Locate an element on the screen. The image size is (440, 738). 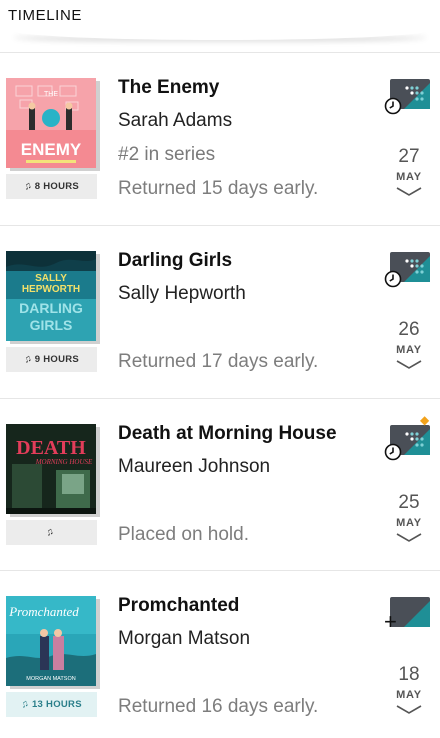
book-cover: THE ENEMY is located at coordinates (53, 124).